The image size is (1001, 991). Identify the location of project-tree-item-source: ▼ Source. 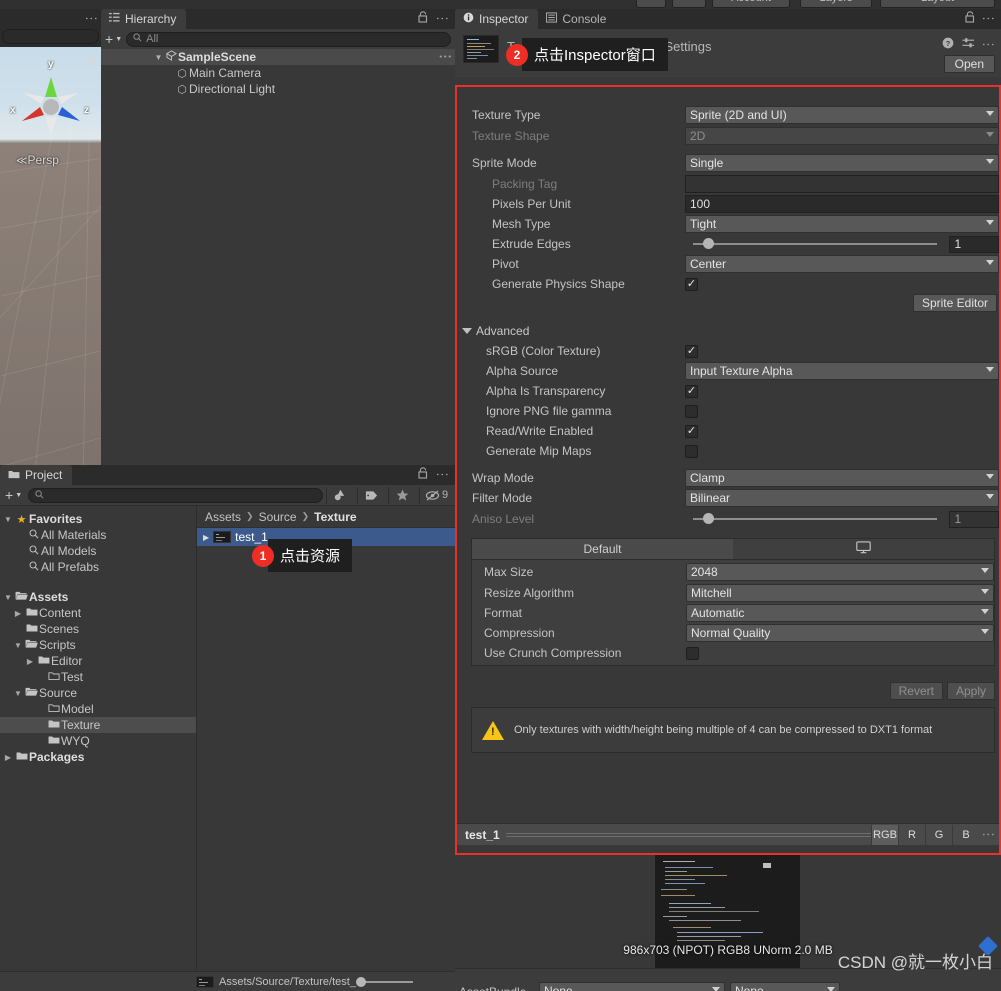
(98, 693).